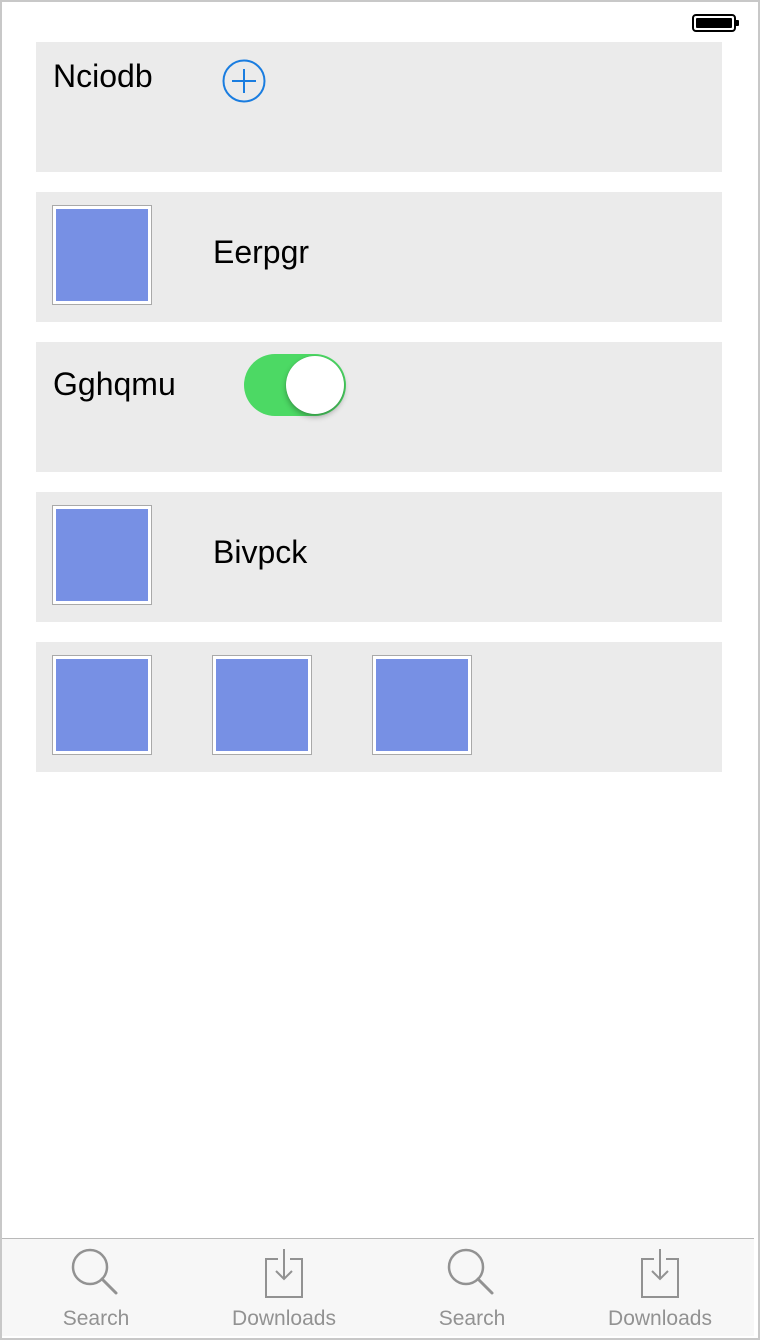  I want to click on gghqmu-toggle, so click(295, 385).